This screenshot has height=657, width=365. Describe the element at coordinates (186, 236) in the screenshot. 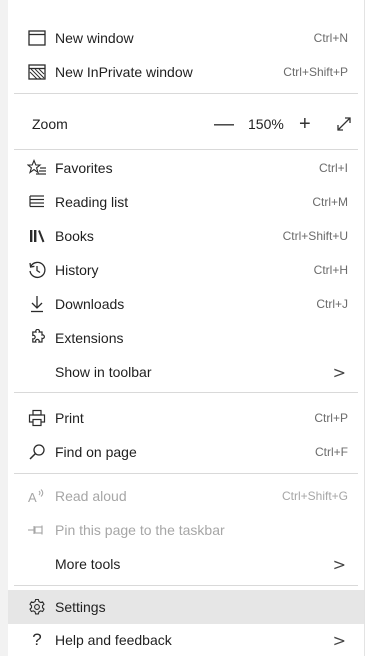

I see `menu-item-books: Books Ctrl+Shift+U` at that location.